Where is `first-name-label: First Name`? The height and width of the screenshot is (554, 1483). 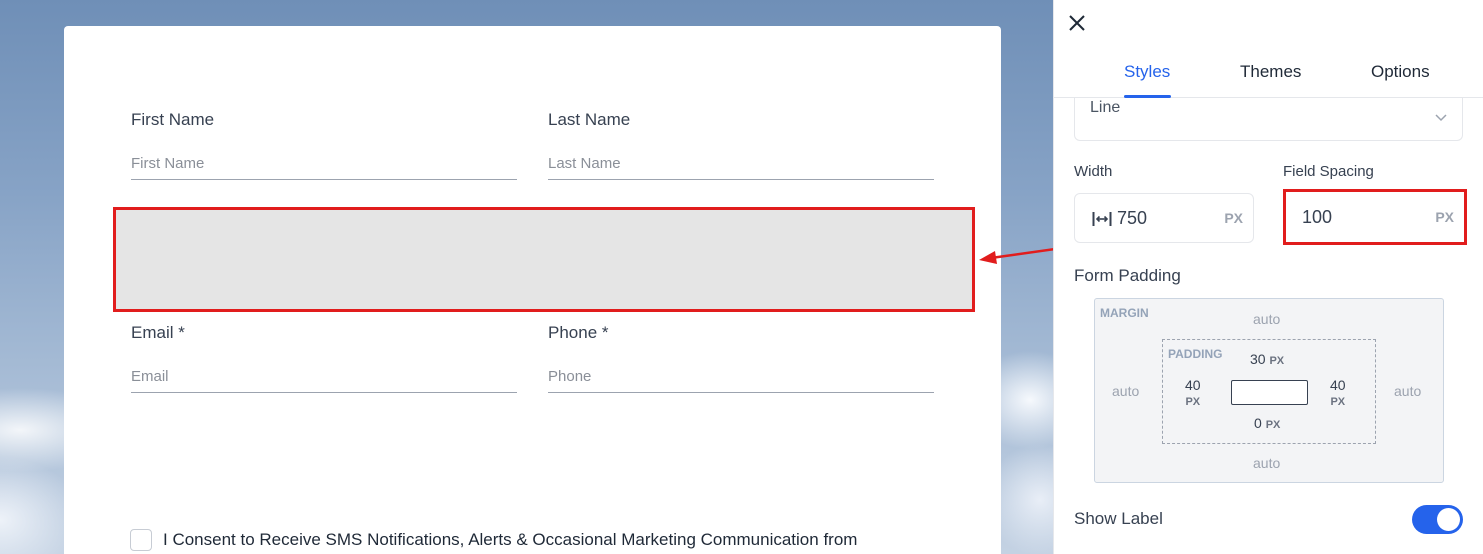 first-name-label: First Name is located at coordinates (173, 119).